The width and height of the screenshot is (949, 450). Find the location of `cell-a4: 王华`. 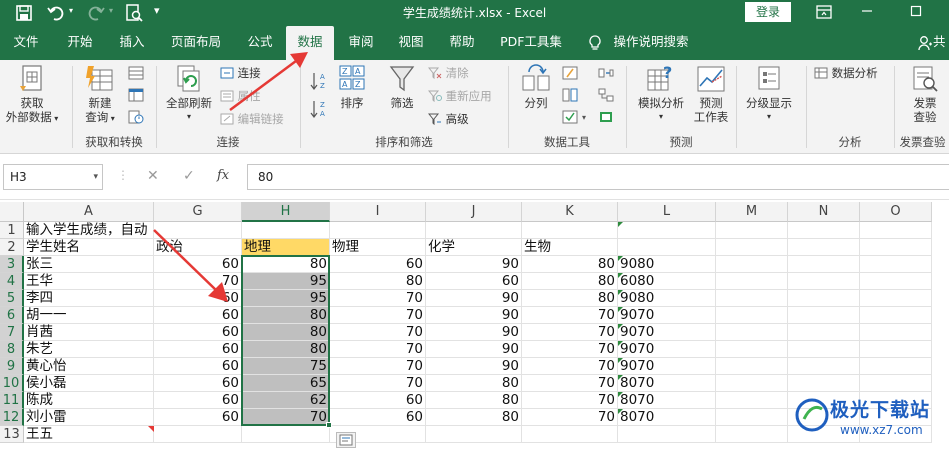

cell-a4: 王华 is located at coordinates (89, 281).